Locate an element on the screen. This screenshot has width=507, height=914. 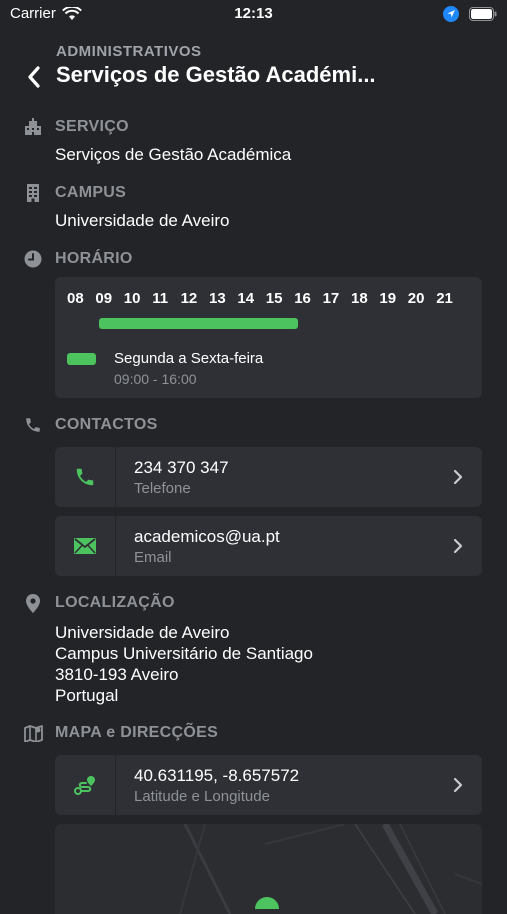
coordinates-label: Latitude e Longitude is located at coordinates (202, 796).